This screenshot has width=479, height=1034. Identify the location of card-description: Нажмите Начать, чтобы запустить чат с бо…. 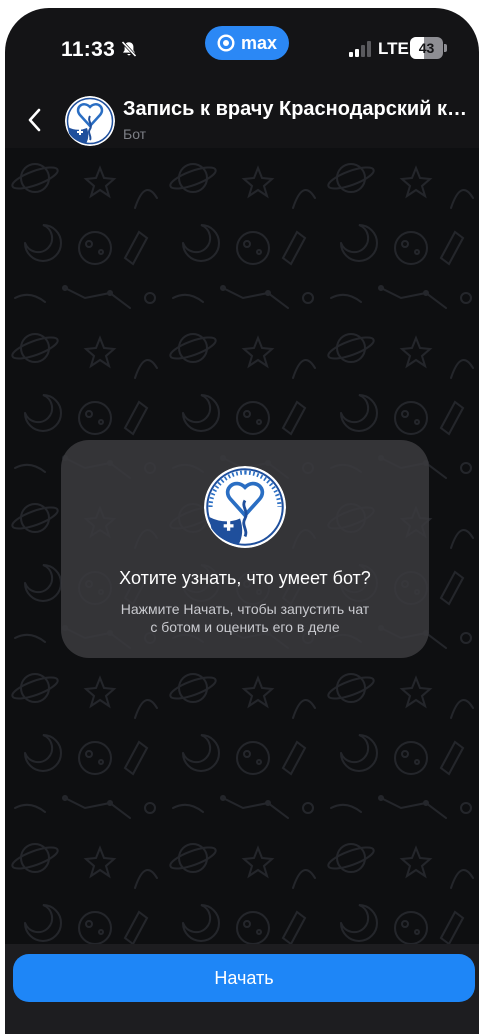
(245, 618).